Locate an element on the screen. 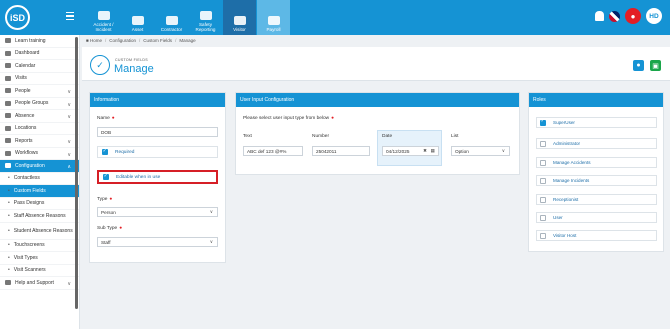 Image resolution: width=670 pixels, height=329 pixels. sidebar-item-people: People ∨ is located at coordinates (39, 91).